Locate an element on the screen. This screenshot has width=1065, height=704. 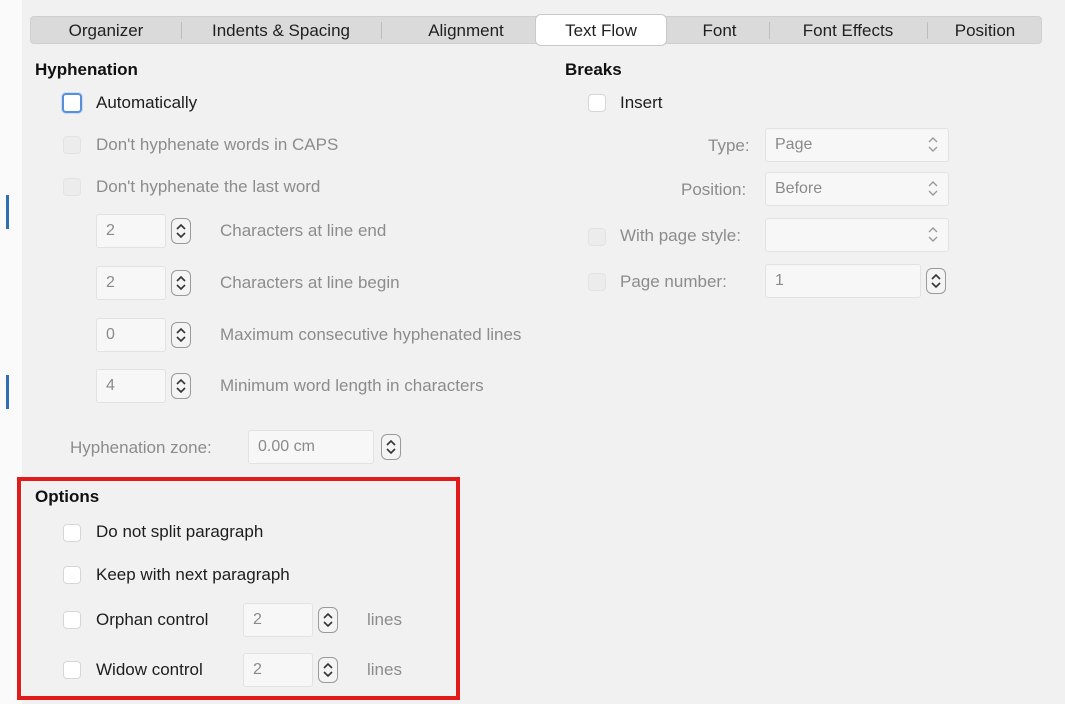
breaks-heading: Breaks is located at coordinates (593, 69).